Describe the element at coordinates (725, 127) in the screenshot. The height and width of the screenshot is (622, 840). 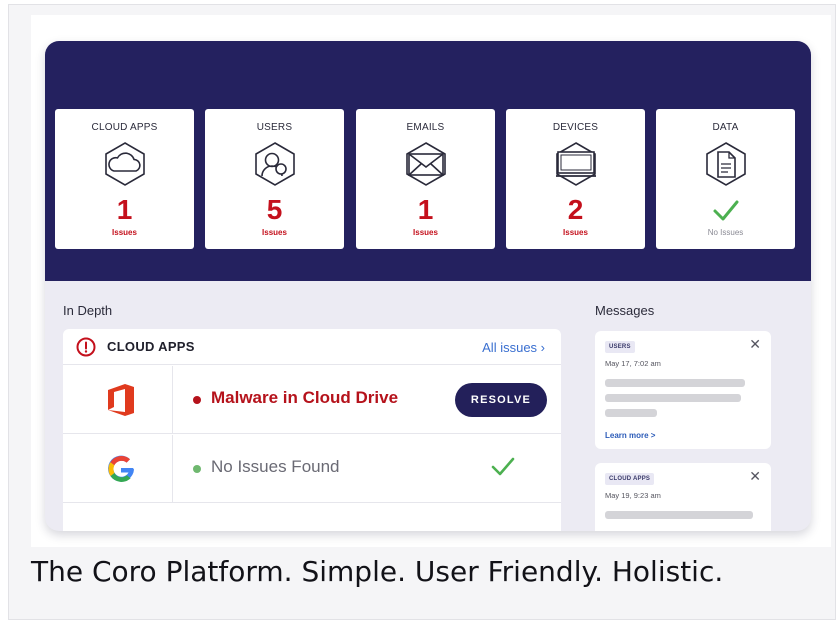
I see `card-title: DATA` at that location.